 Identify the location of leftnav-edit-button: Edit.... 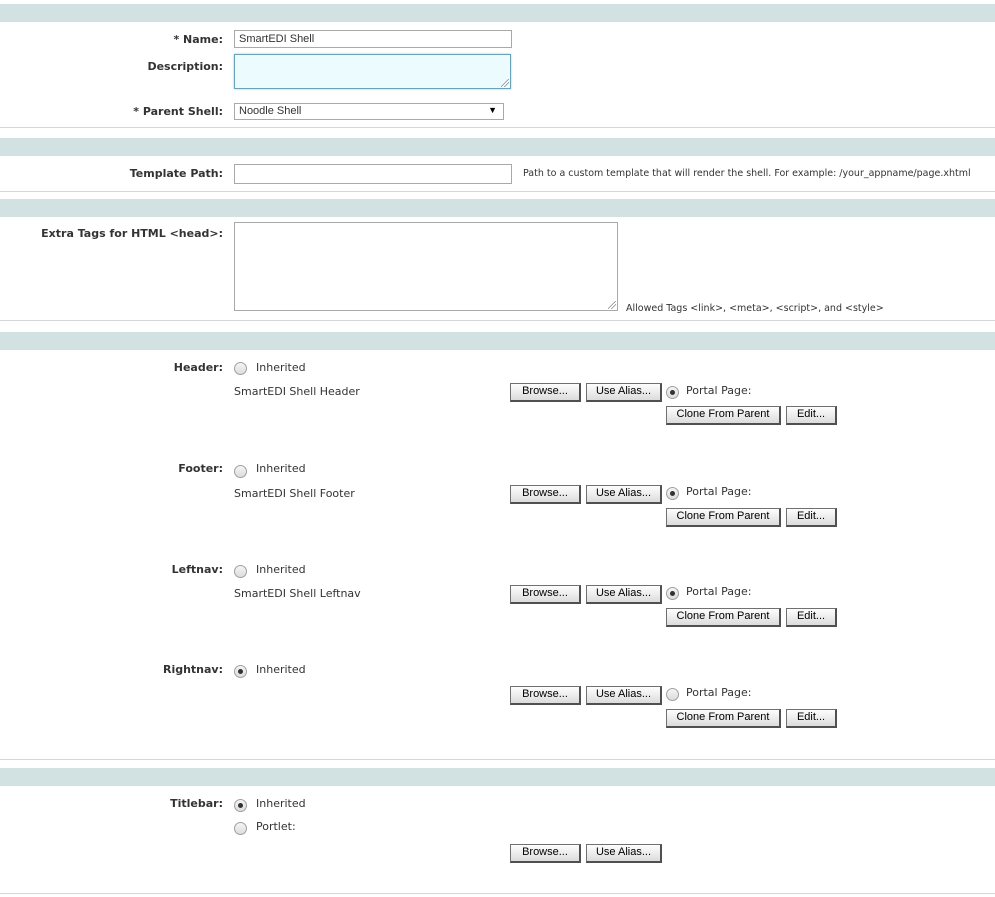
(811, 617).